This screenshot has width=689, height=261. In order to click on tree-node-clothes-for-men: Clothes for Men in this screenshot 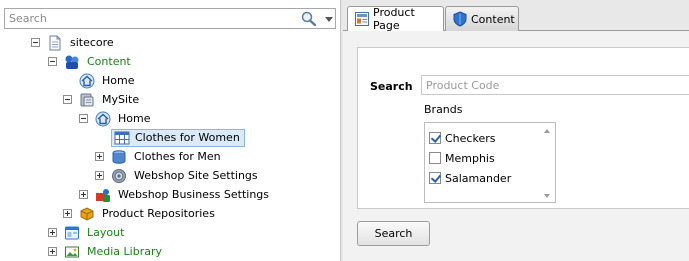, I will do `click(159, 156)`.